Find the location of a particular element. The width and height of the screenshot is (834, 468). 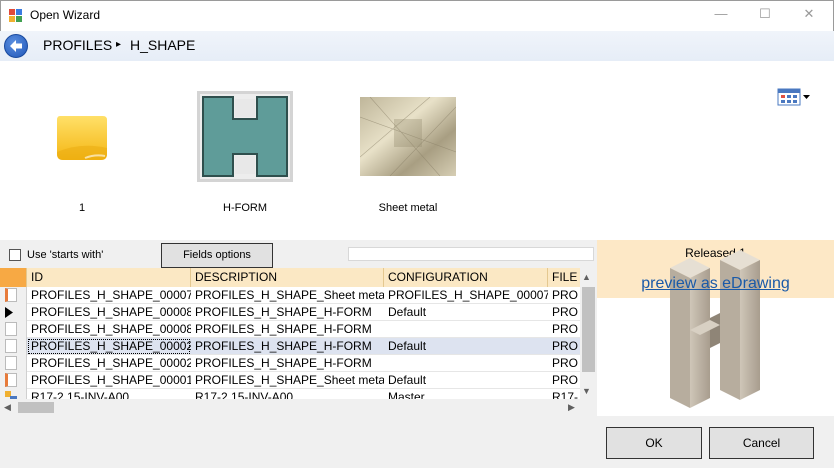

maximize-button: ☐ is located at coordinates (765, 14).